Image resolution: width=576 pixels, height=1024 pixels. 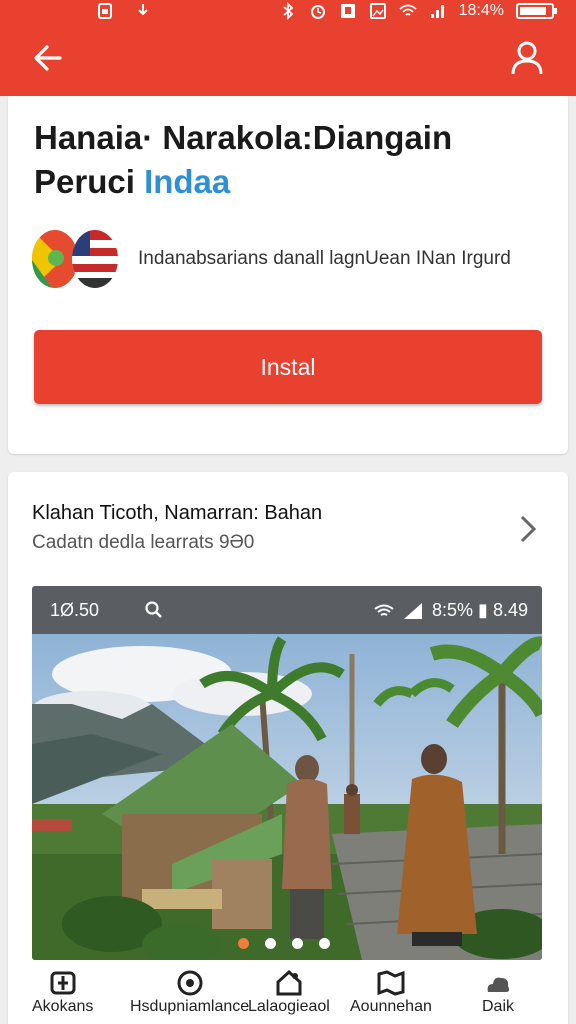 I want to click on app-title-accent: Indaa, so click(x=187, y=181).